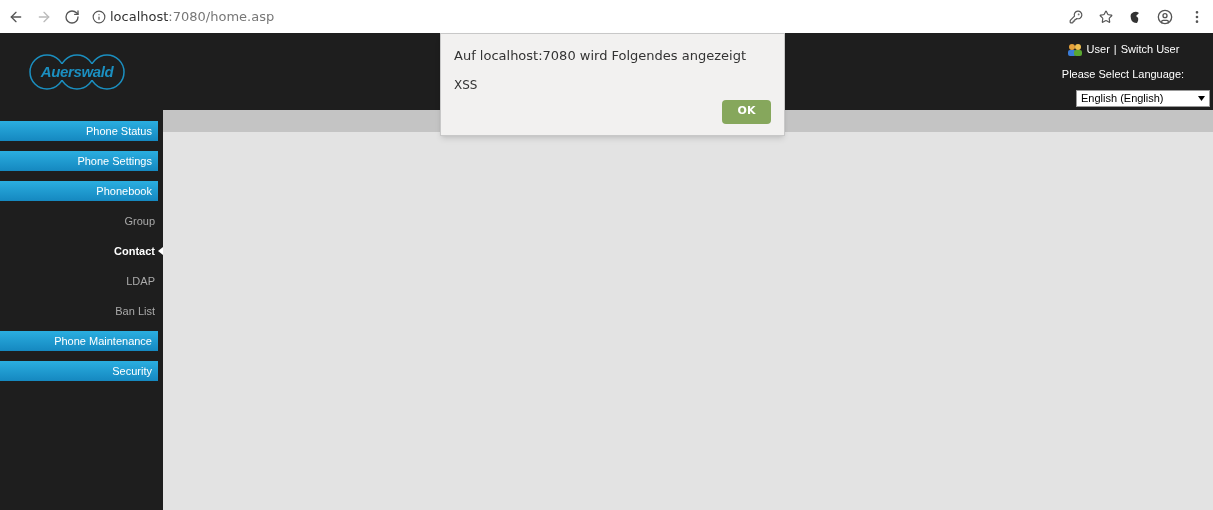 The height and width of the screenshot is (510, 1213). What do you see at coordinates (1150, 49) in the screenshot?
I see `switch-user-link: Switch User` at bounding box center [1150, 49].